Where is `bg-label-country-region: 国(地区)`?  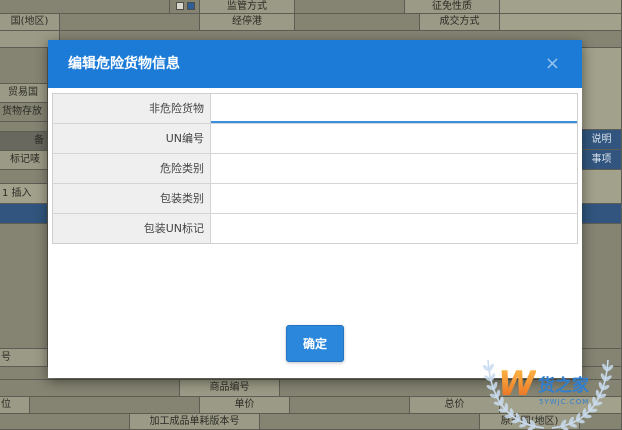
bg-label-country-region: 国(地区) is located at coordinates (30, 22).